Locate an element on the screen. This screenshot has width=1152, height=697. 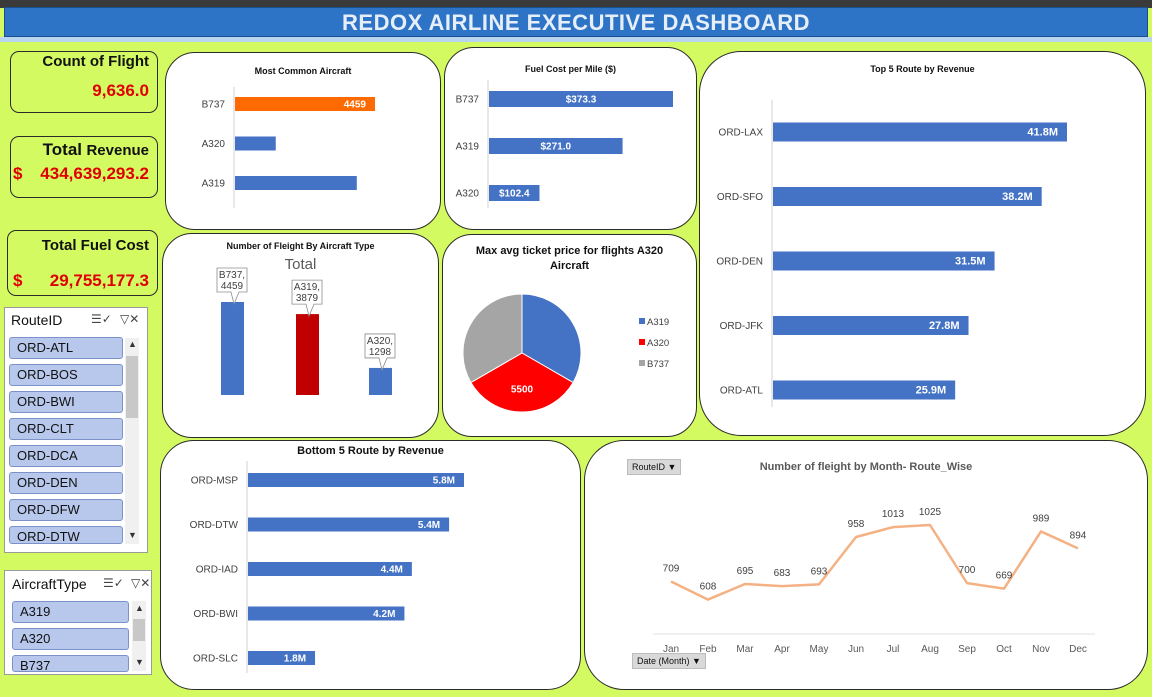
data-label: 958 is located at coordinates (856, 524).